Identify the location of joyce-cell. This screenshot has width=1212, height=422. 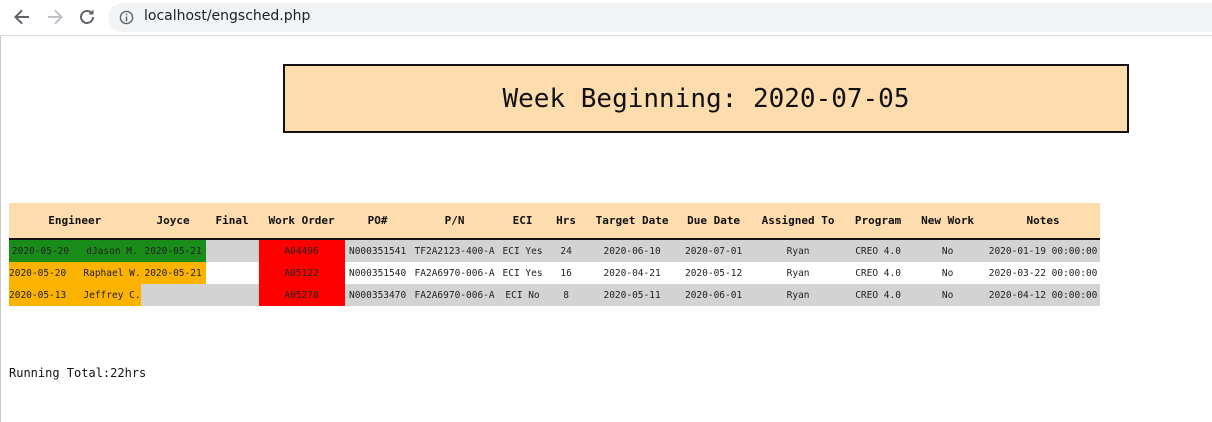
(173, 295).